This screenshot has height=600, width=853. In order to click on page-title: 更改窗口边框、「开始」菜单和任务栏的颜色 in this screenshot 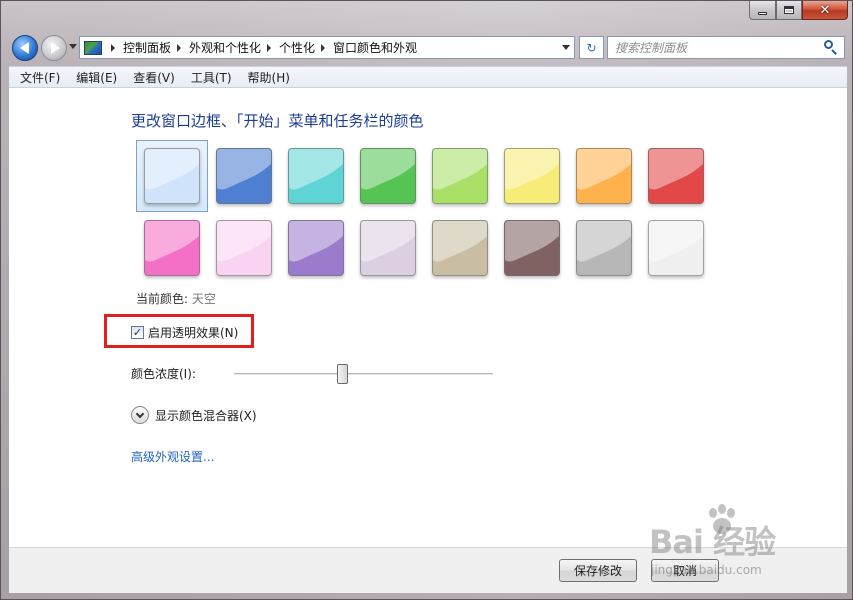, I will do `click(277, 121)`.